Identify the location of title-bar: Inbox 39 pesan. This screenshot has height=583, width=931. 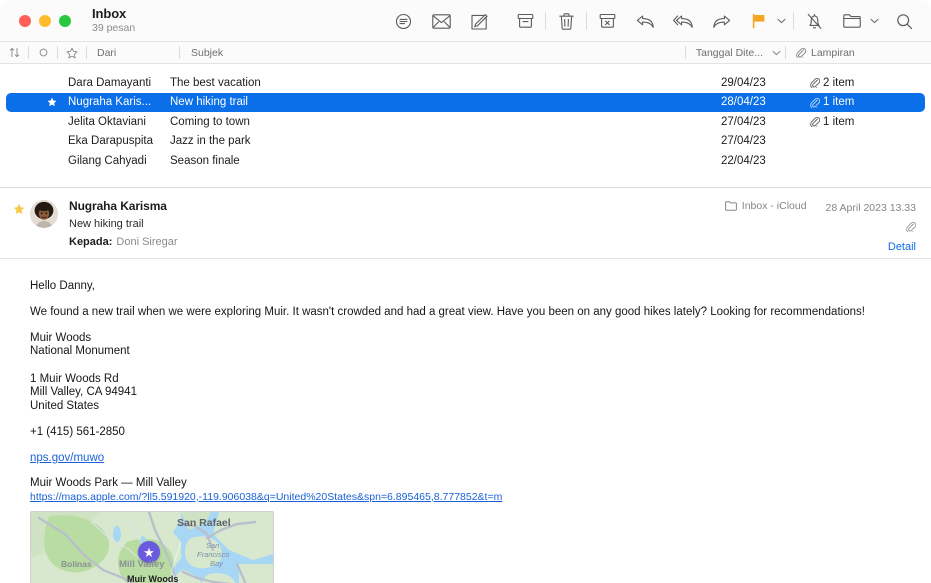
(465, 21).